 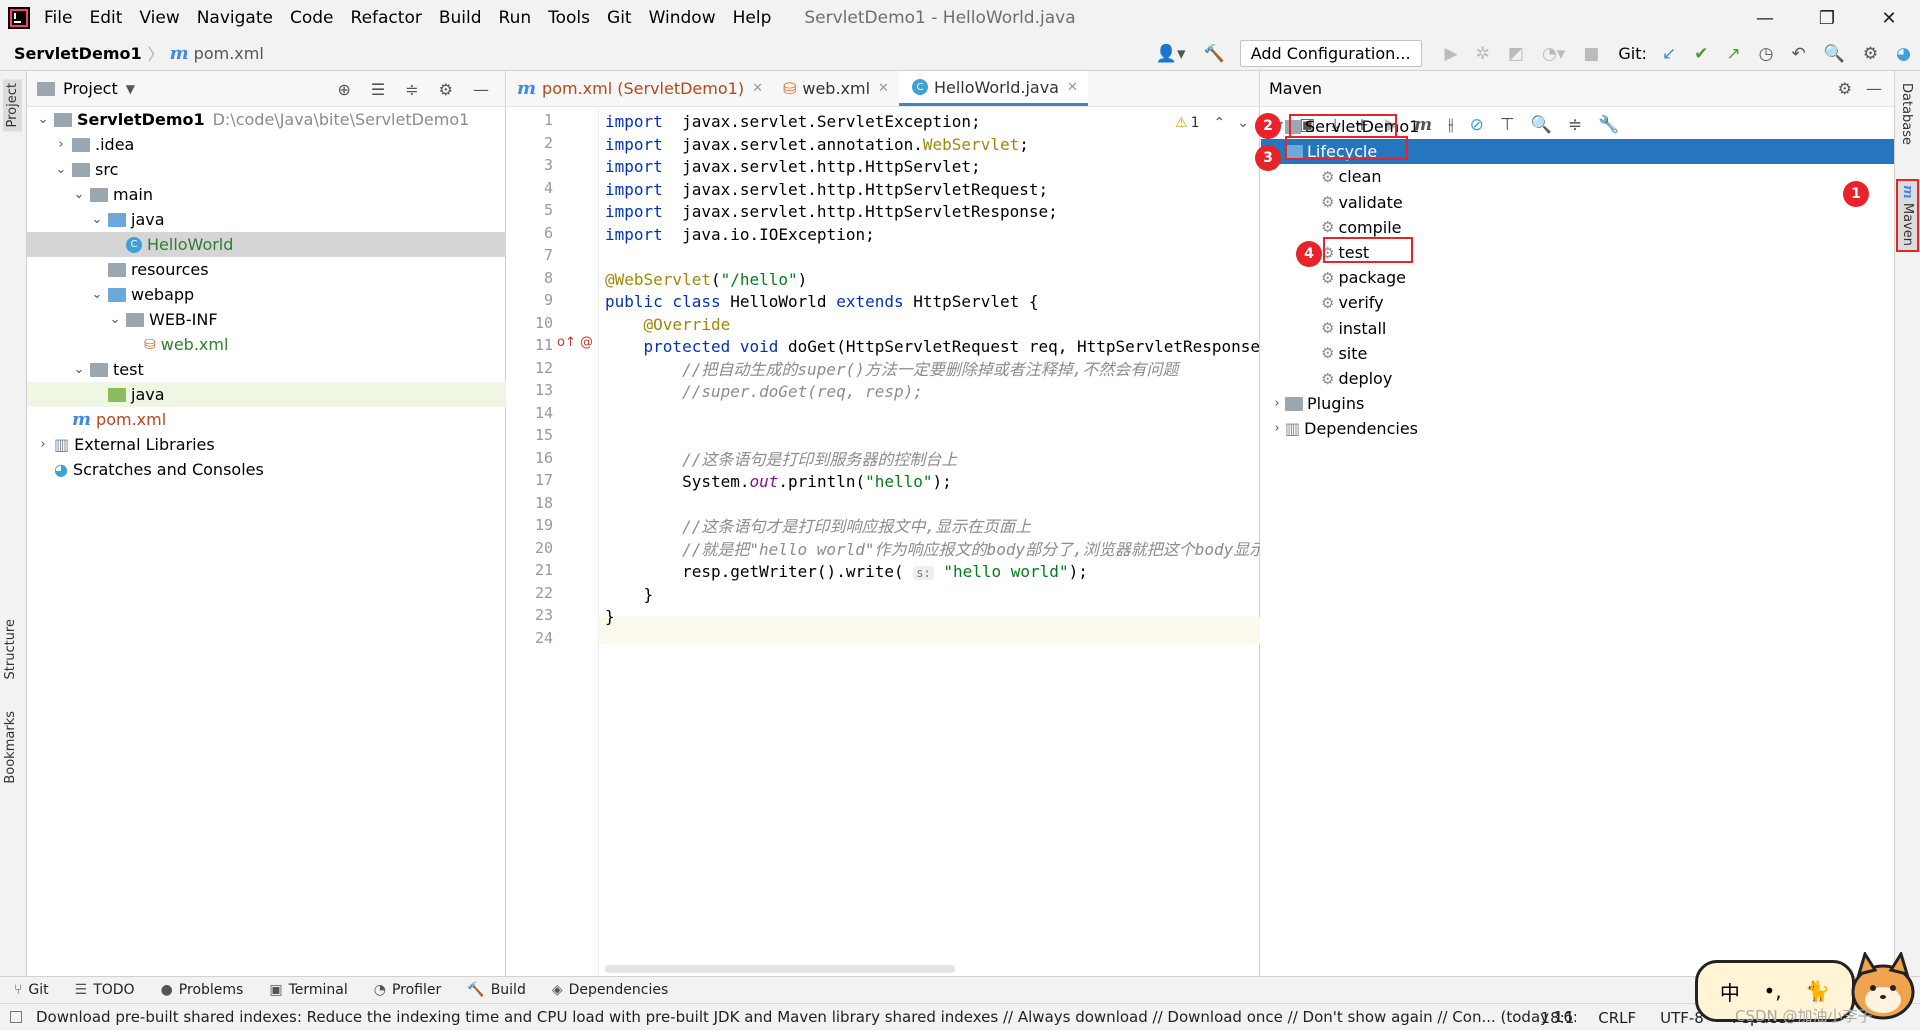 I want to click on bookmarks-tool-tab: Bookmarks, so click(x=10, y=747).